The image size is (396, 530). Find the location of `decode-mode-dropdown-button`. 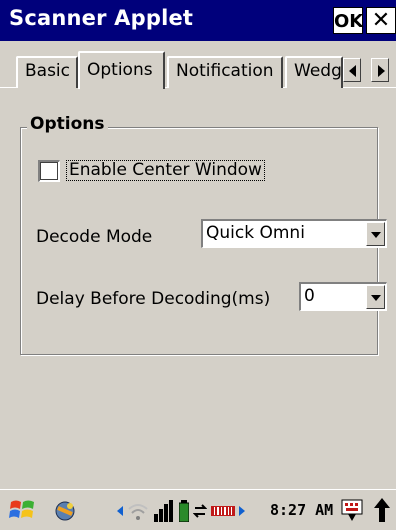

decode-mode-dropdown-button is located at coordinates (375, 234).